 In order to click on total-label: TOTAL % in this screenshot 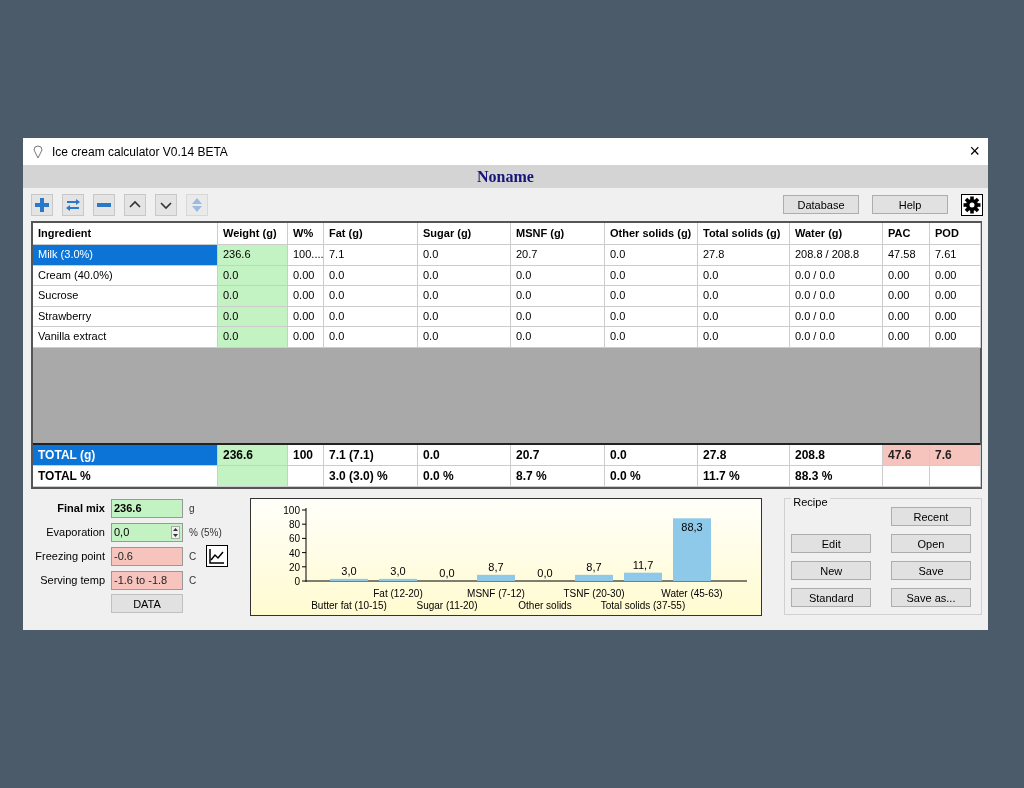, I will do `click(125, 476)`.